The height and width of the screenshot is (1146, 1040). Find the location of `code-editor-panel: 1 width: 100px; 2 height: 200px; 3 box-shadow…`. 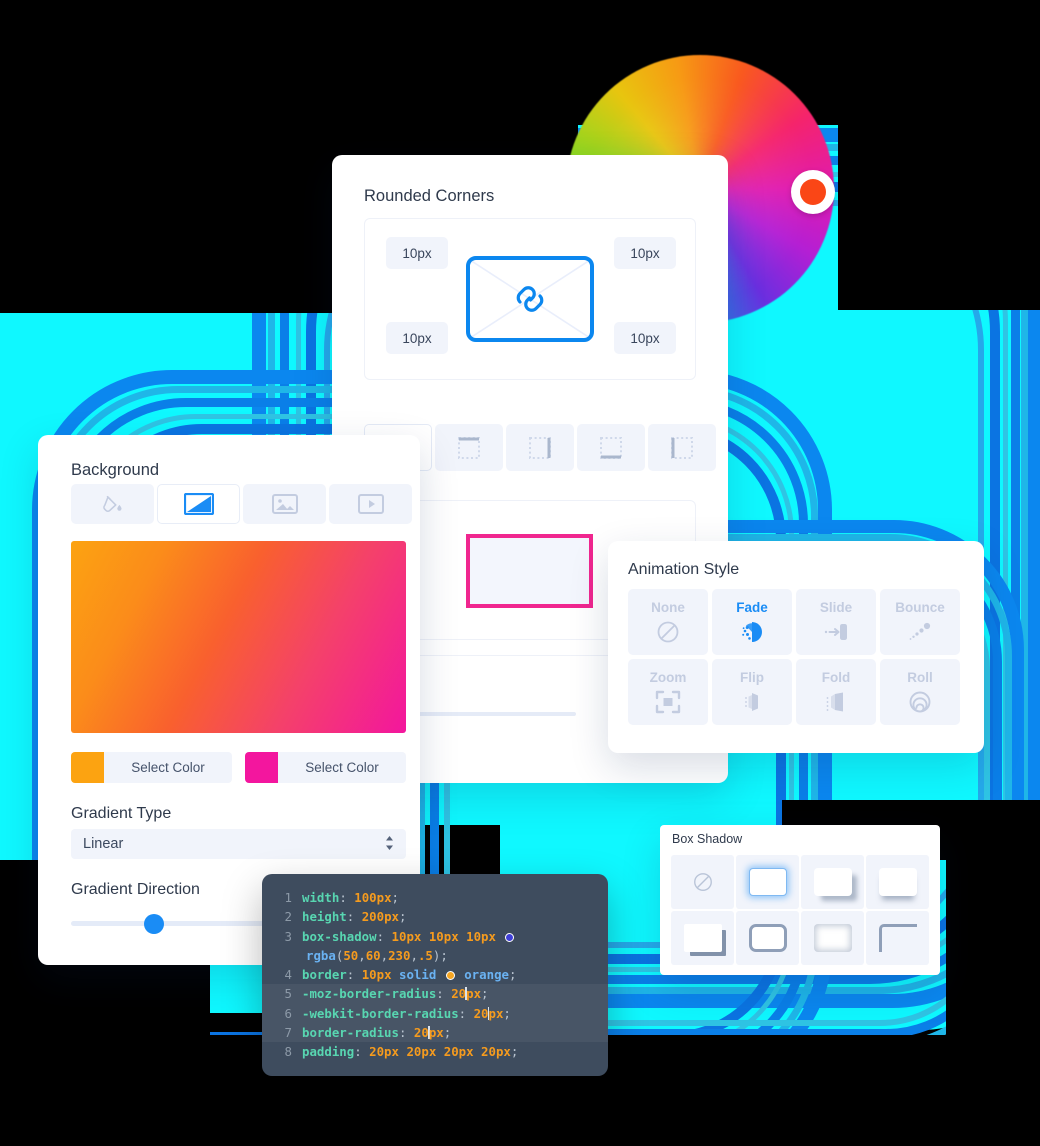

code-editor-panel: 1 width: 100px; 2 height: 200px; 3 box-shadow… is located at coordinates (435, 975).